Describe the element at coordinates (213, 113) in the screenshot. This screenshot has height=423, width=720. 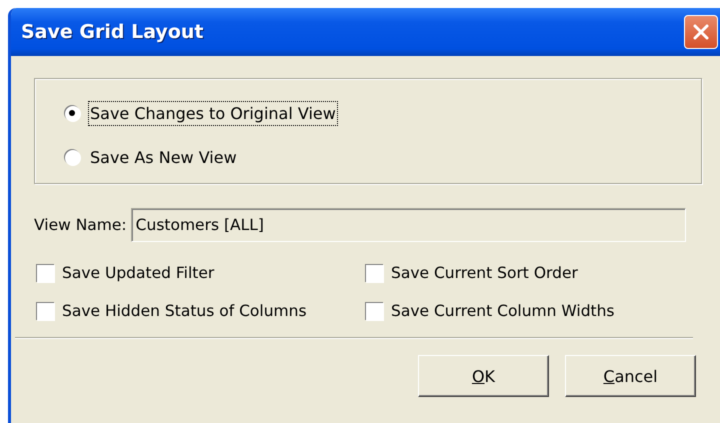
I see `radio-label: Save Changes to Original View` at that location.